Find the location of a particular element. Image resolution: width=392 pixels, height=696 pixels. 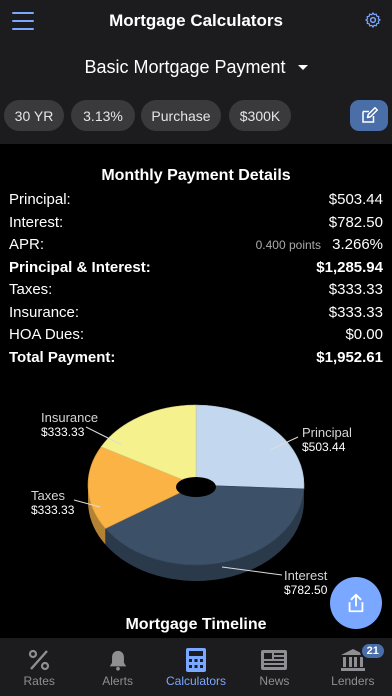

pie-label-insurance: Insurance $333.33 is located at coordinates (69, 425).